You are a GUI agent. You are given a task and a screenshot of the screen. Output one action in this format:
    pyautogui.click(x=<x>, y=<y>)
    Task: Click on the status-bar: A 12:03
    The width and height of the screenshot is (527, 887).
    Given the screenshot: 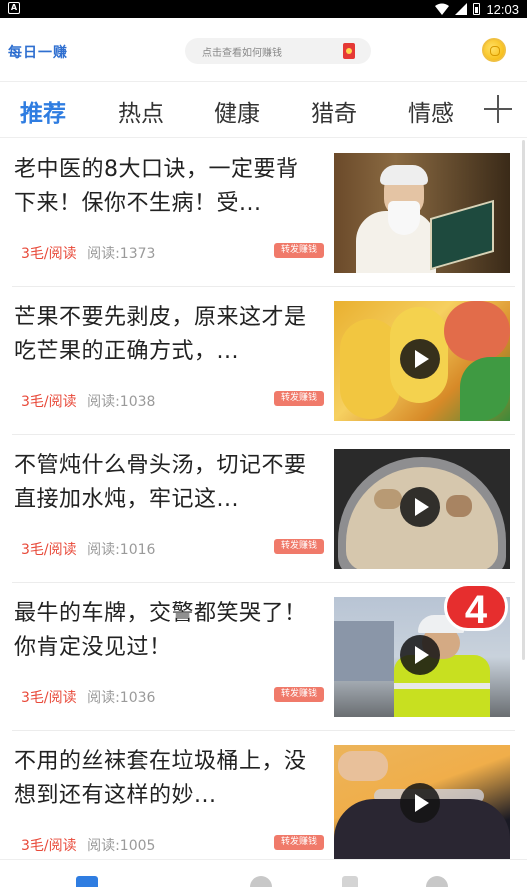 What is the action you would take?
    pyautogui.click(x=263, y=9)
    